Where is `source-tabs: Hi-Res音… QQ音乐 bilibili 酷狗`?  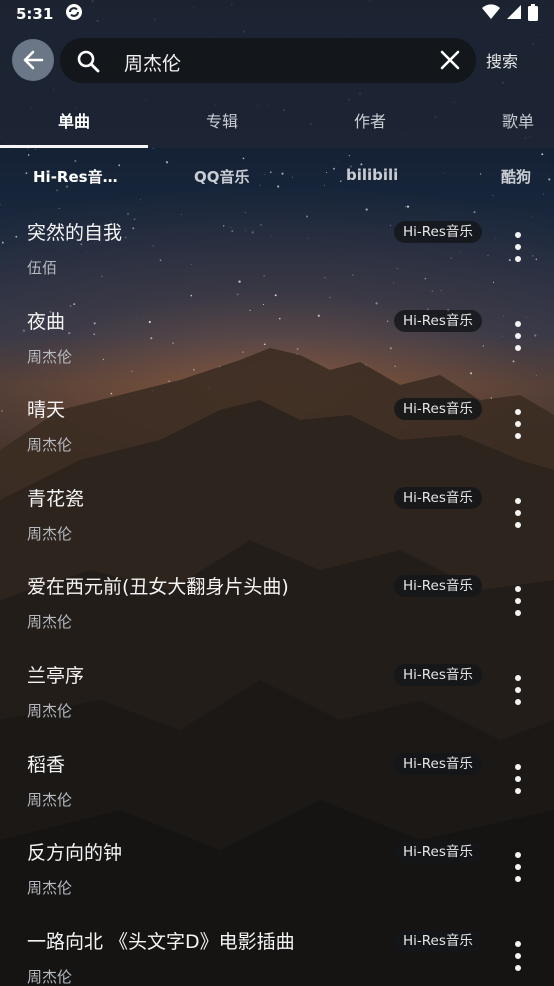
source-tabs: Hi-Res音… QQ音乐 bilibili 酷狗 is located at coordinates (277, 176).